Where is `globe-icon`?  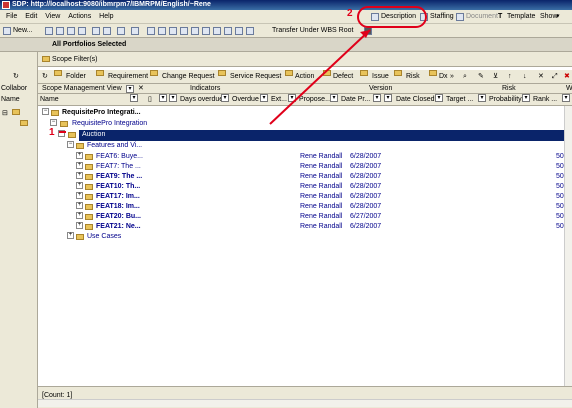
globe-icon is located at coordinates (162, 31).